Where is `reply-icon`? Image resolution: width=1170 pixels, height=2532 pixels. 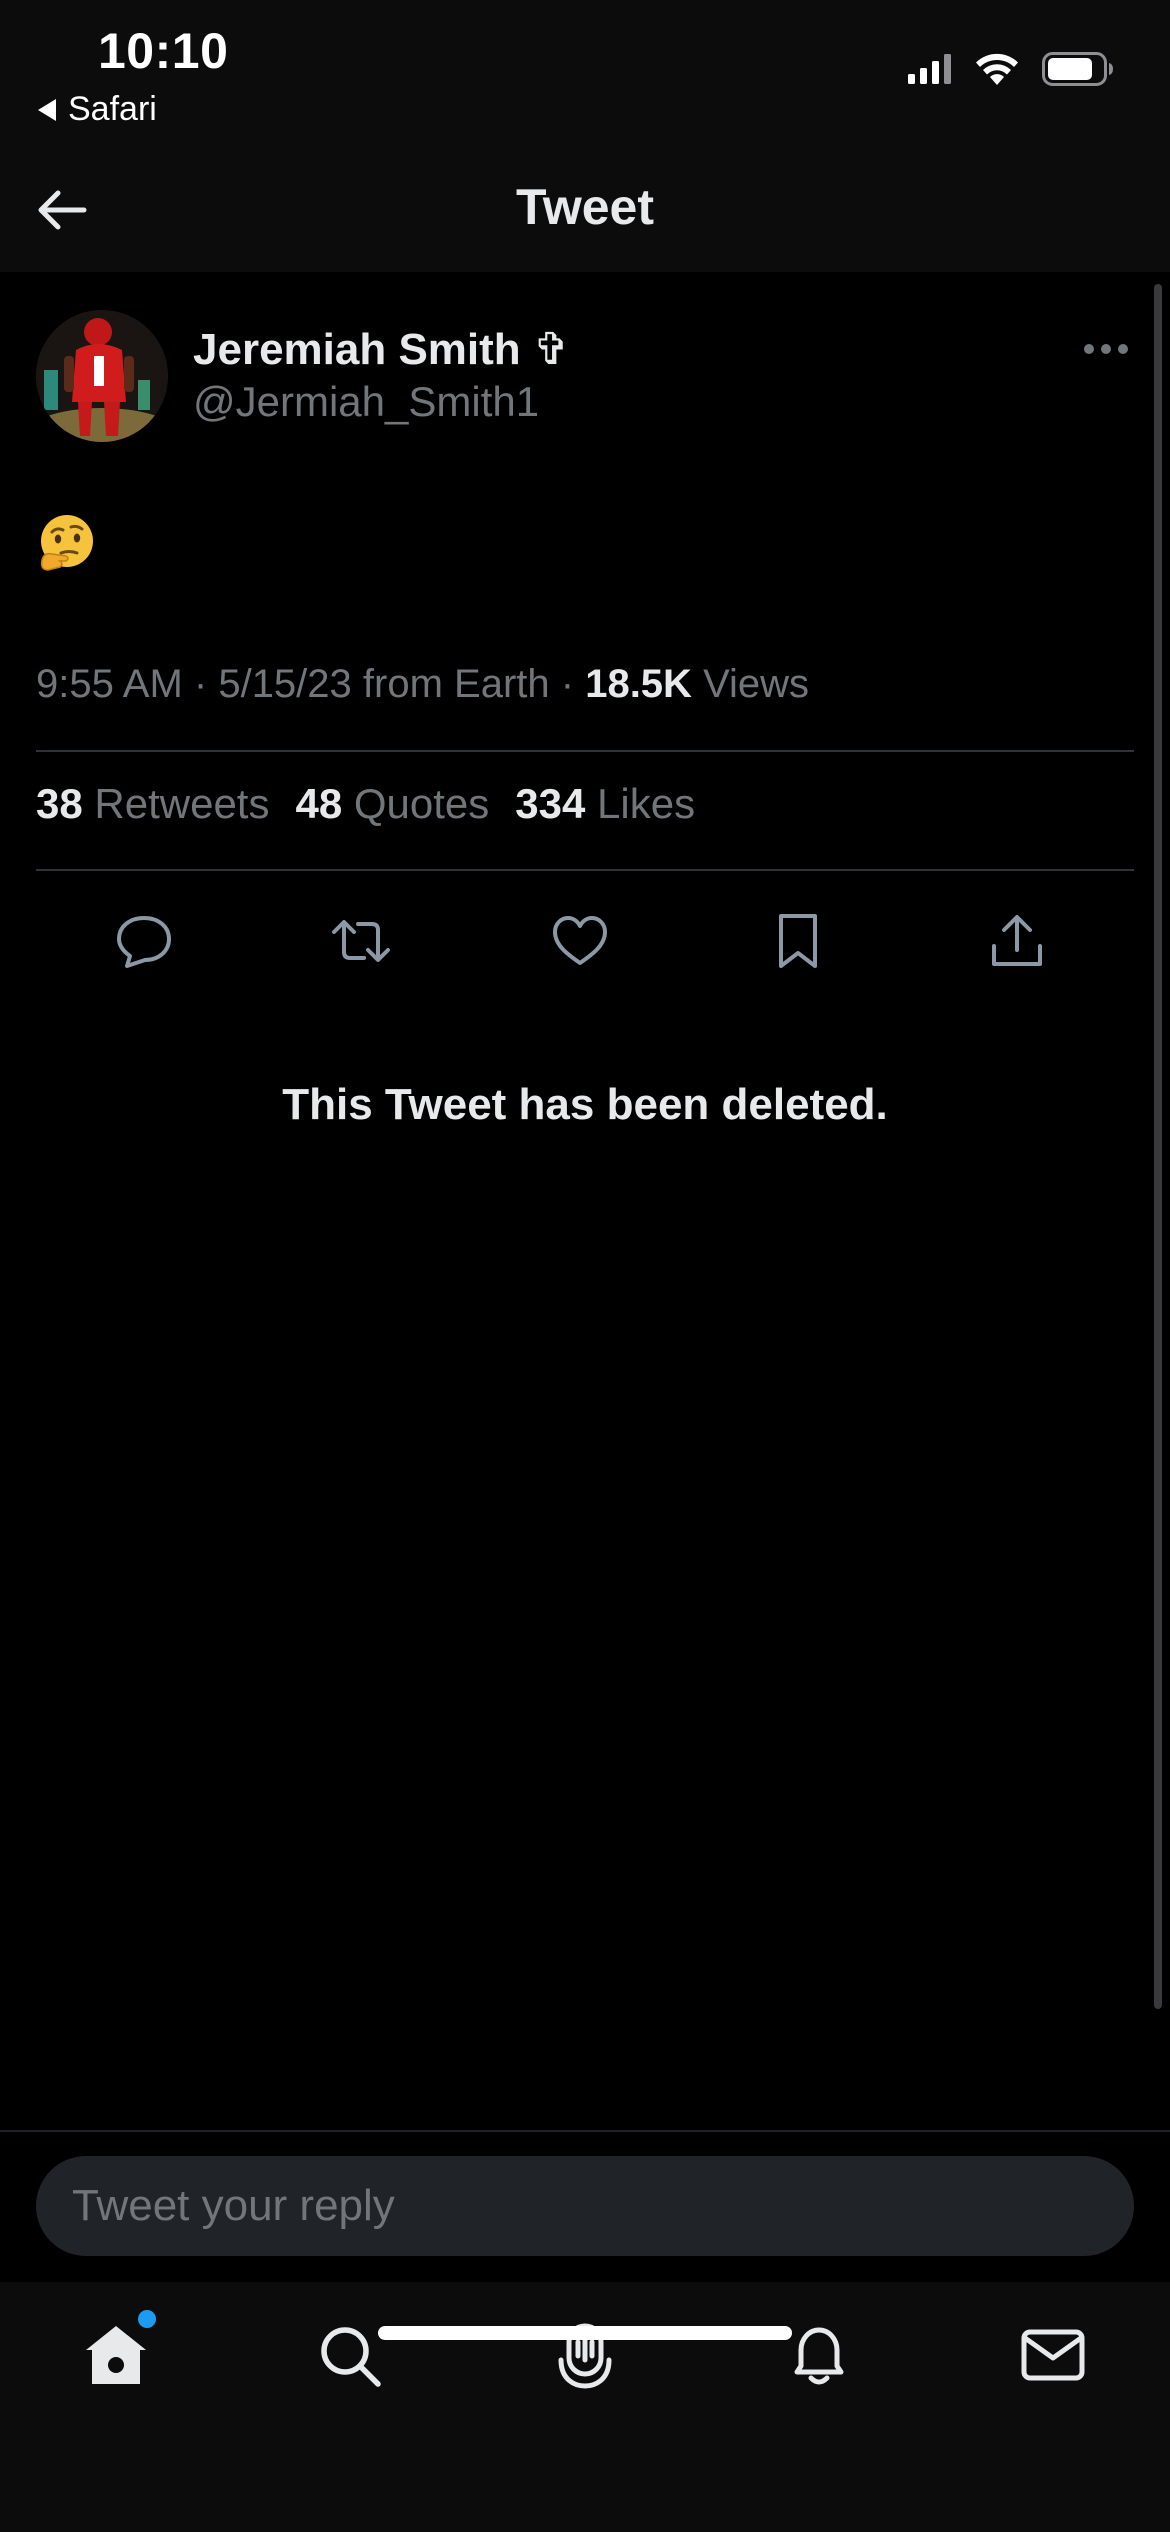 reply-icon is located at coordinates (144, 941).